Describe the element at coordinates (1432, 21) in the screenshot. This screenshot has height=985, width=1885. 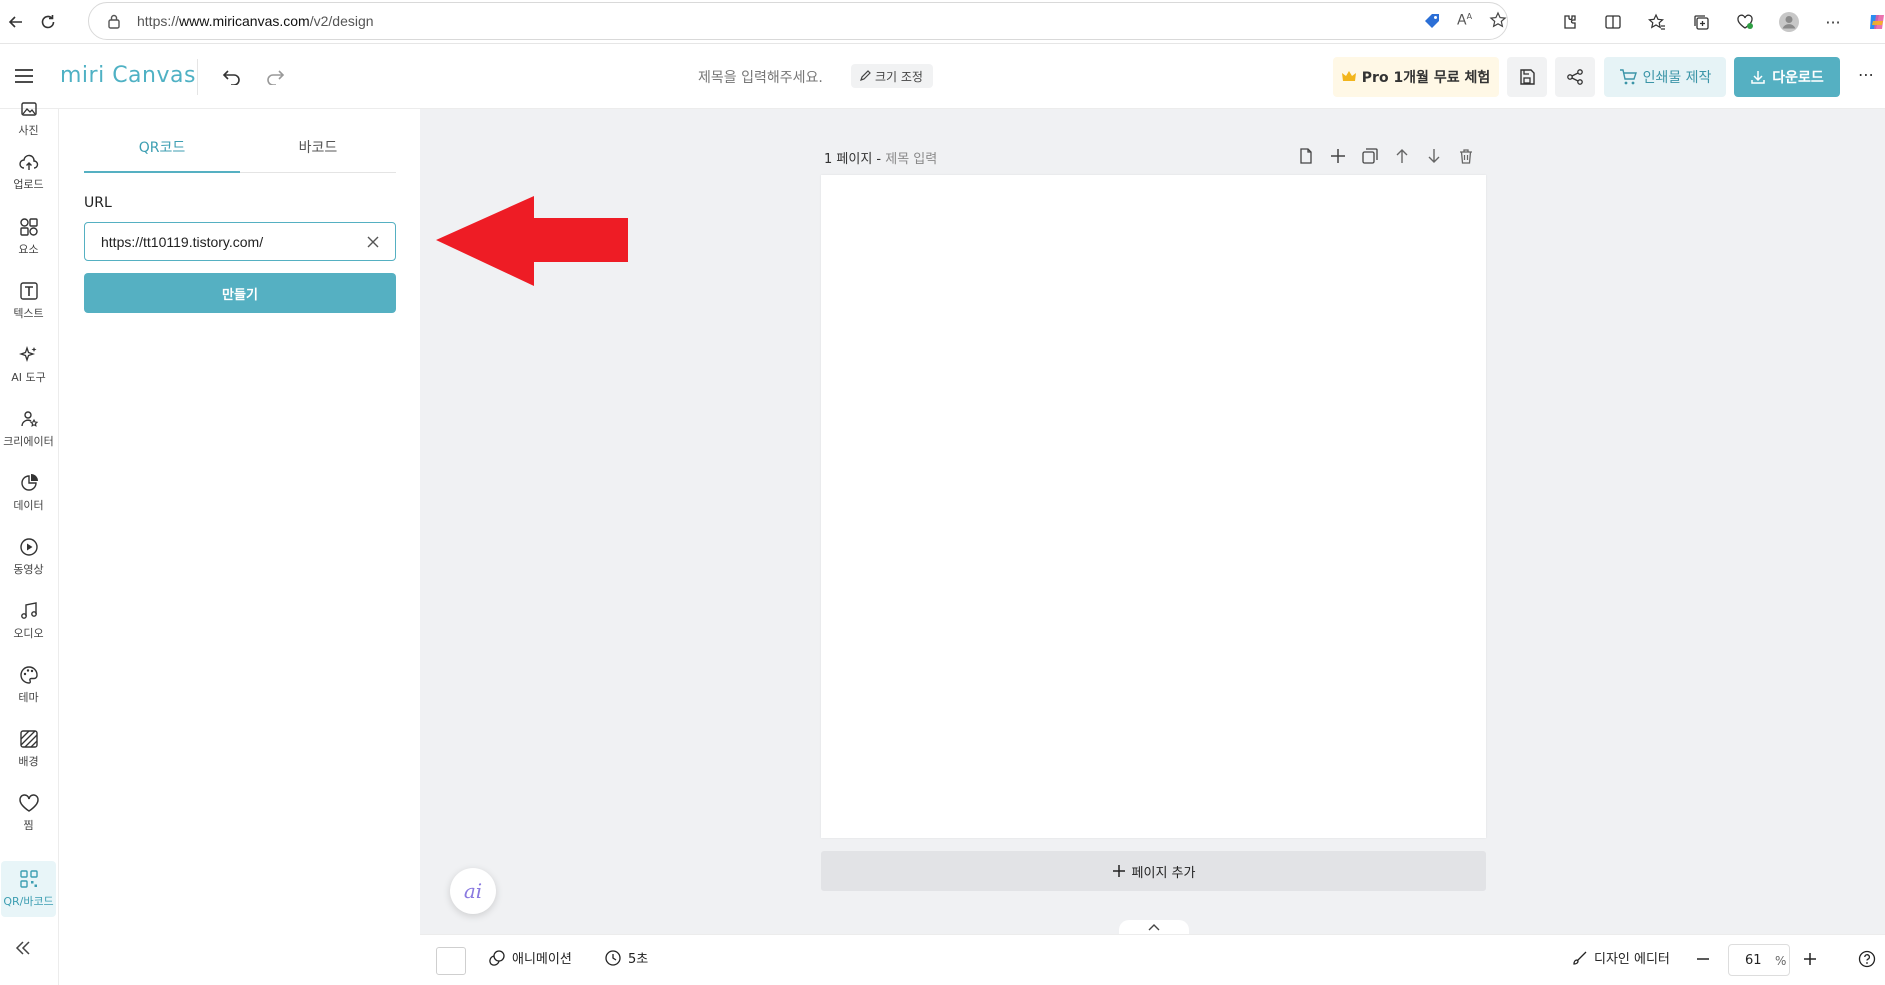
I see `tag-icon` at that location.